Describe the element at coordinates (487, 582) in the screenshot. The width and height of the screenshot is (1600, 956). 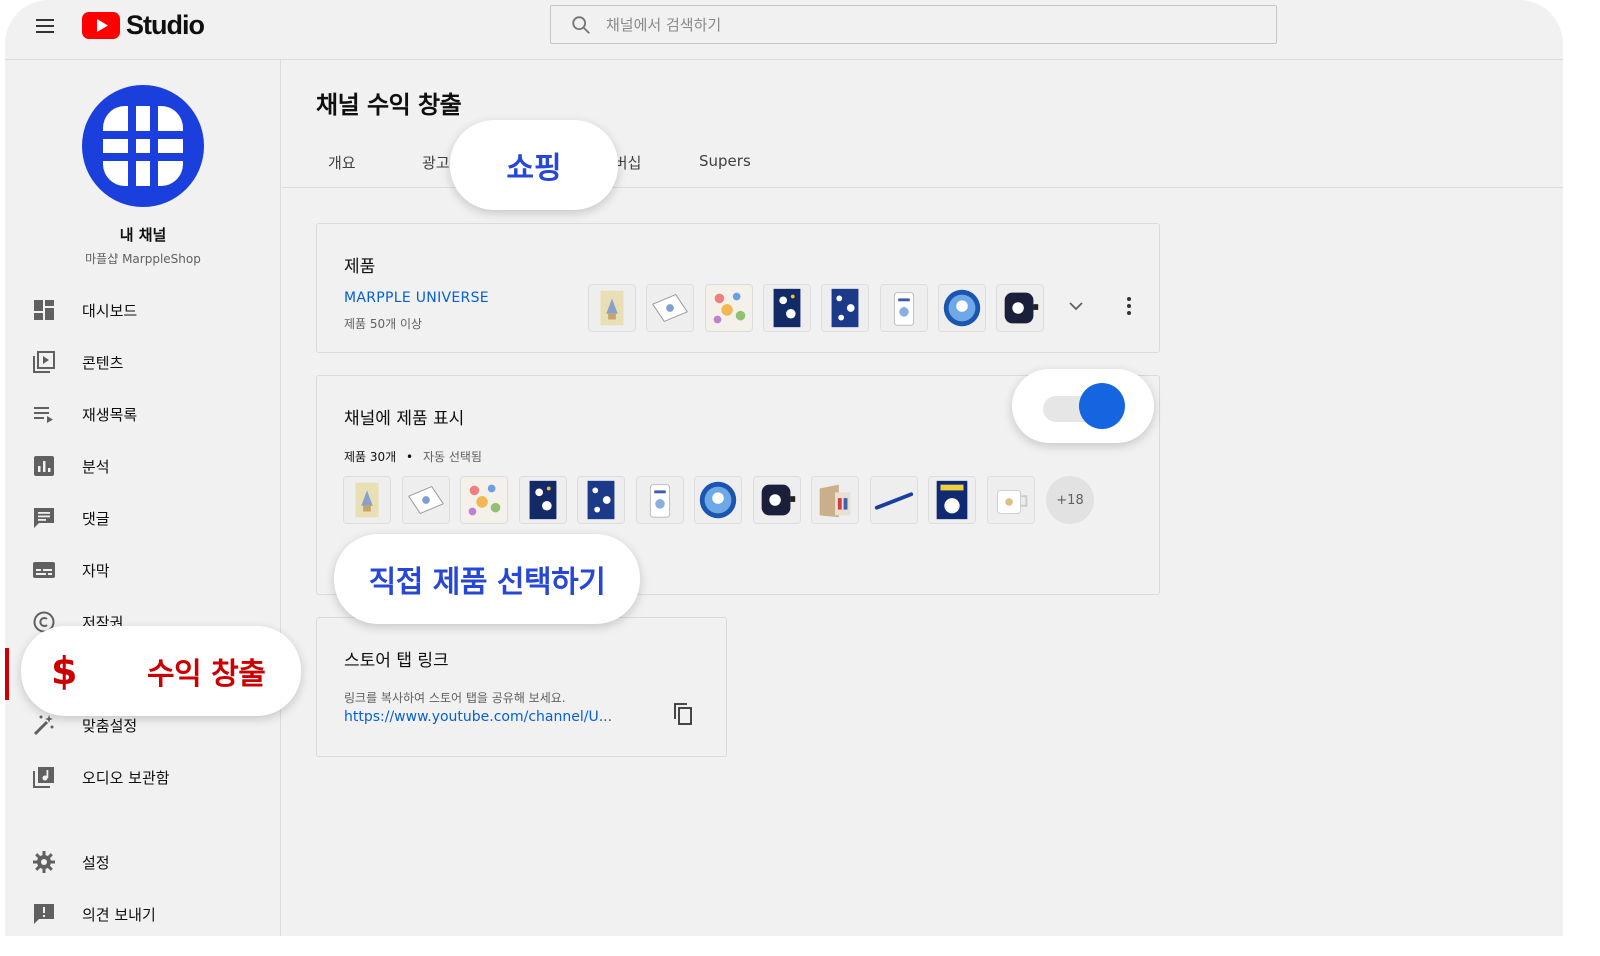
I see `select-products-label: 직접 제품 선택하기` at that location.